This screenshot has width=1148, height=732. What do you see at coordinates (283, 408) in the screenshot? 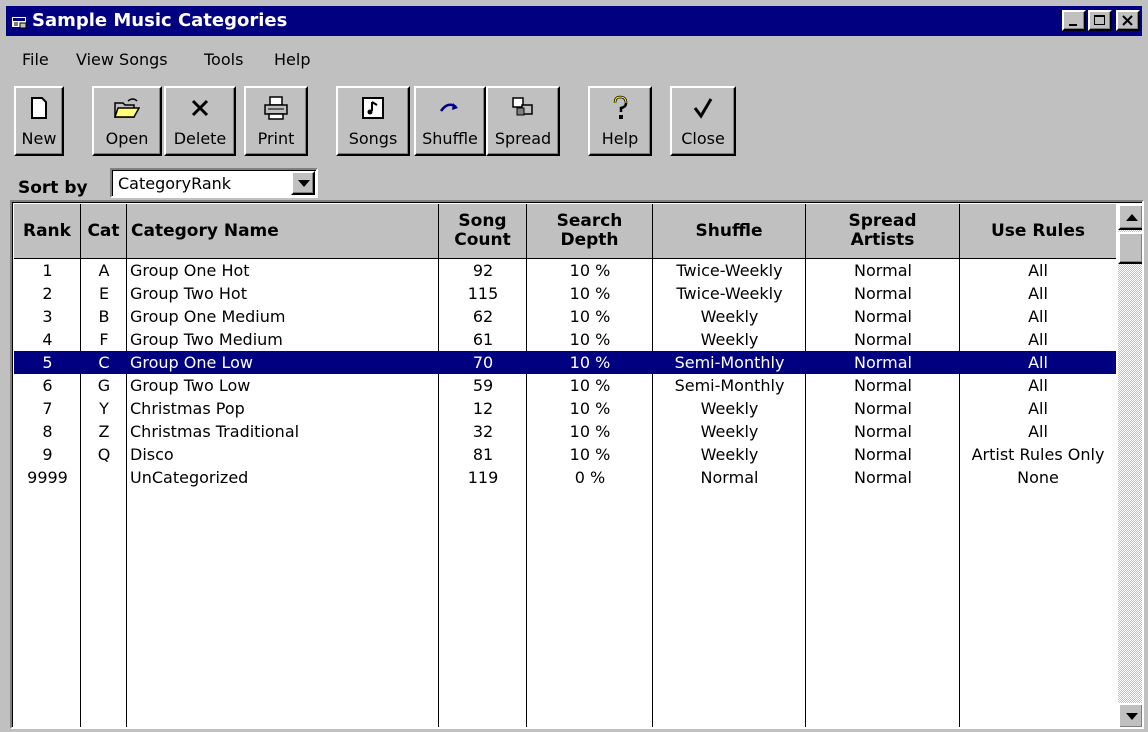
I see `cell-category-name: Christmas Pop` at bounding box center [283, 408].